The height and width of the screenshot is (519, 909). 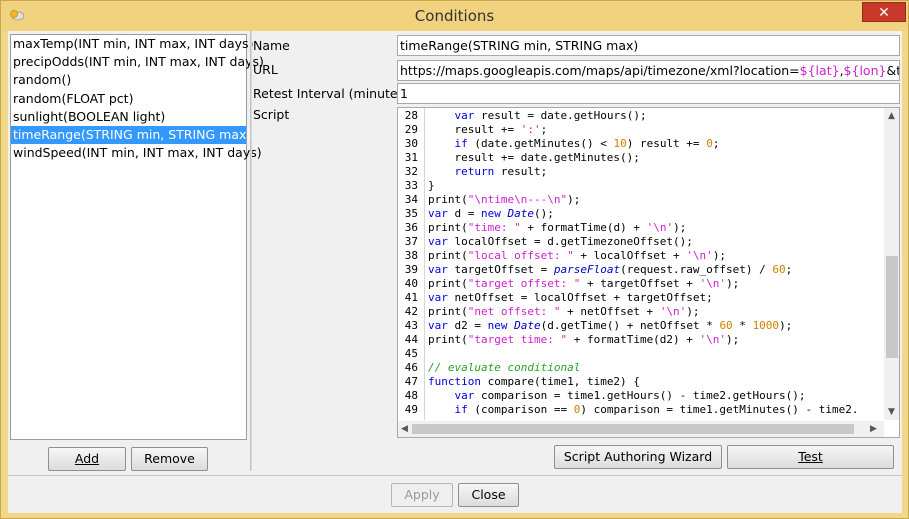 What do you see at coordinates (557, 227) in the screenshot?
I see `code-text: print("time: " + formatTime(d) + '\n');` at bounding box center [557, 227].